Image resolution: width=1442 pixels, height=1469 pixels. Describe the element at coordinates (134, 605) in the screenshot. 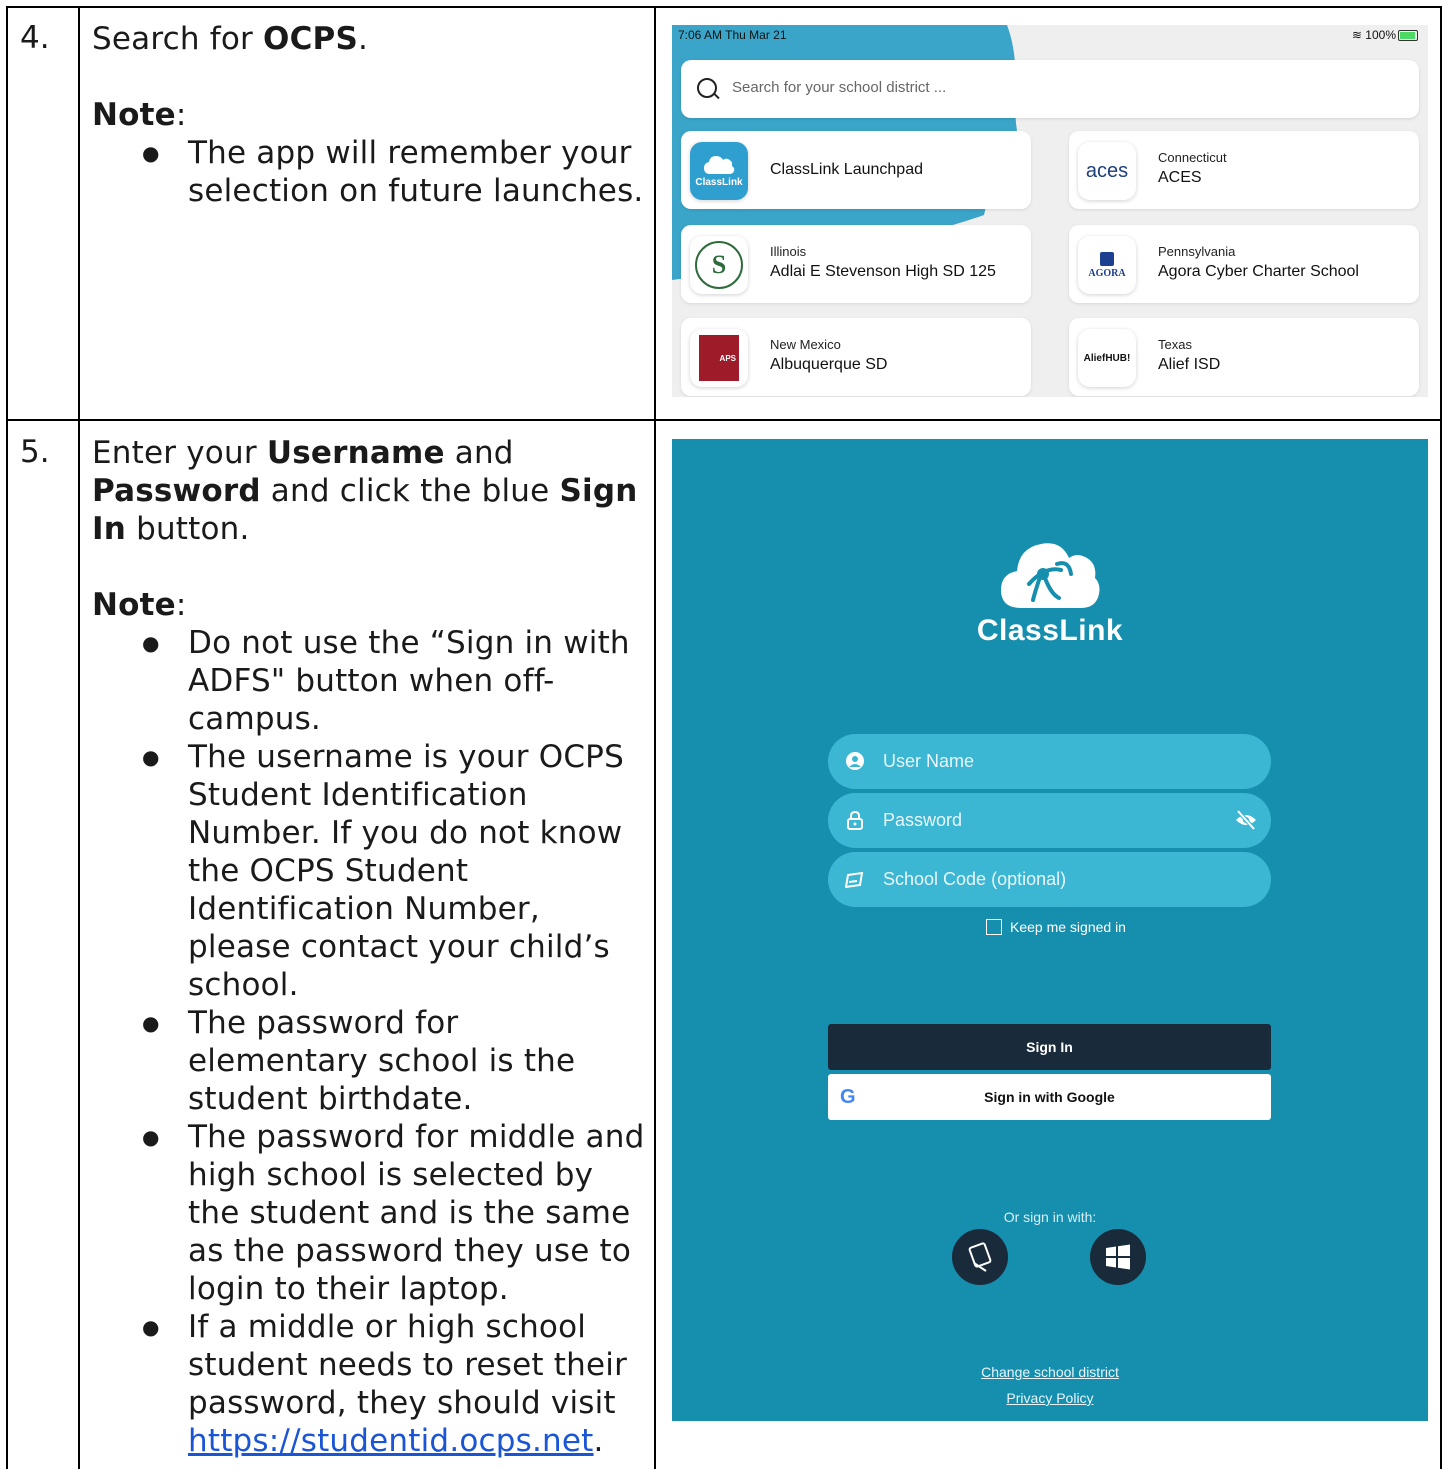

I see `step-5-note-label: Note` at that location.